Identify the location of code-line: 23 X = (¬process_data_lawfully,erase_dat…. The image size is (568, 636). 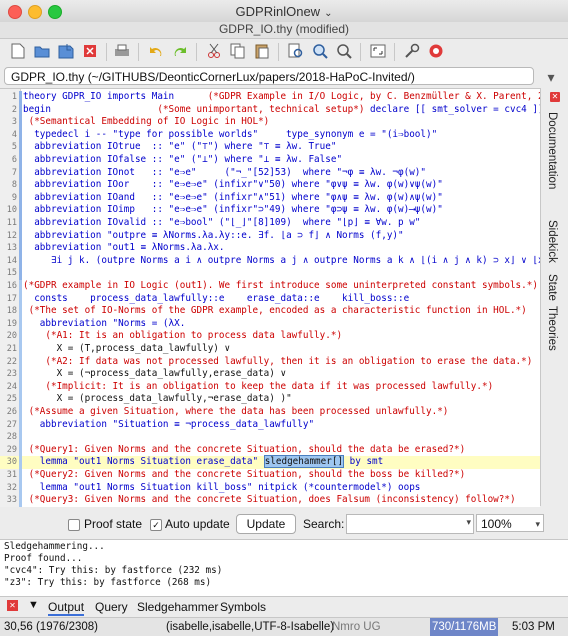
(270, 374).